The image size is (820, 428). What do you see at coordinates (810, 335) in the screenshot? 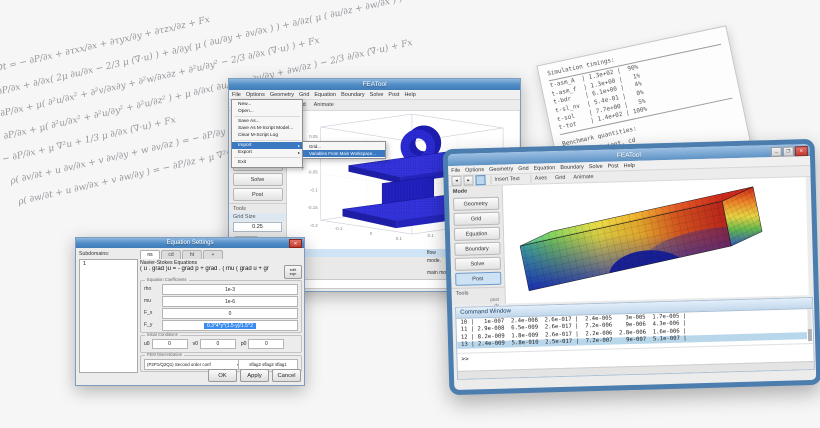
I see `scrollbar-thumb` at bounding box center [810, 335].